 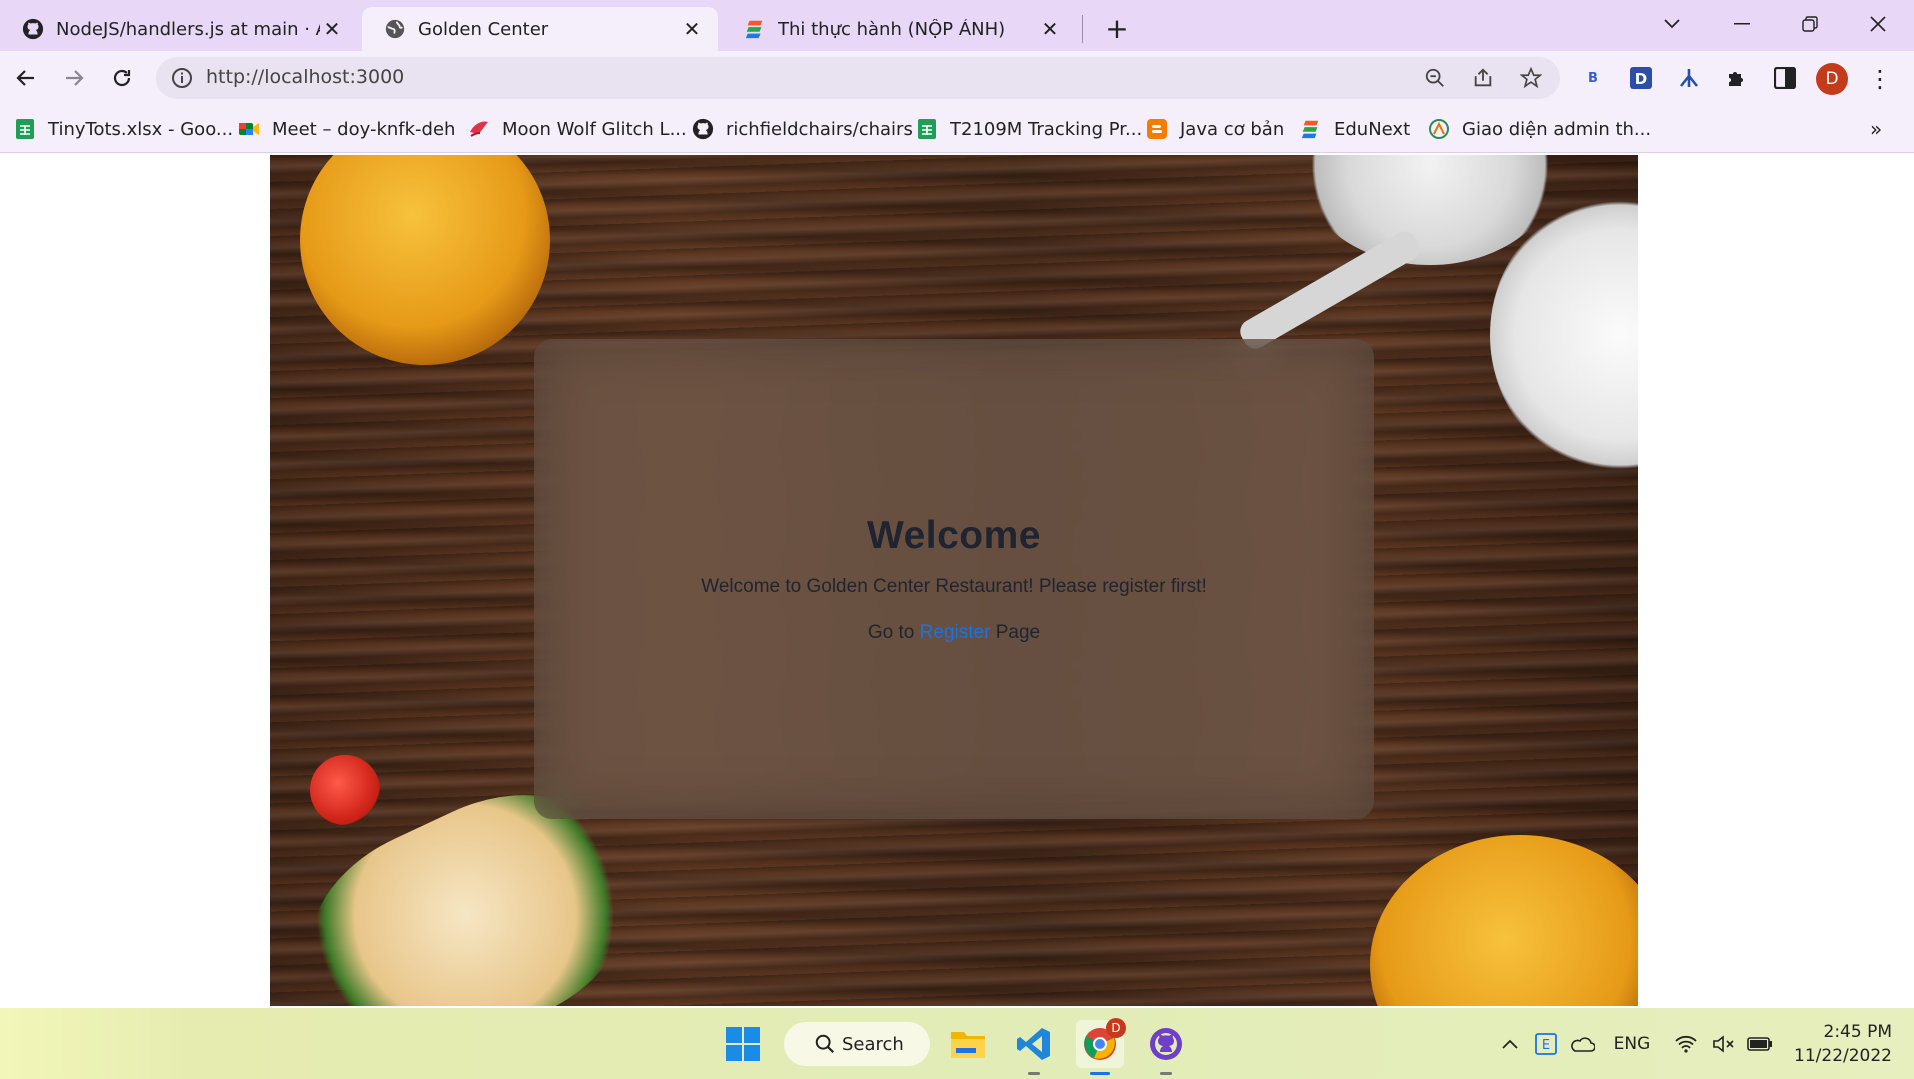 What do you see at coordinates (364, 129) in the screenshot?
I see `bookmark-label: Meet – doy-knfk-deh` at bounding box center [364, 129].